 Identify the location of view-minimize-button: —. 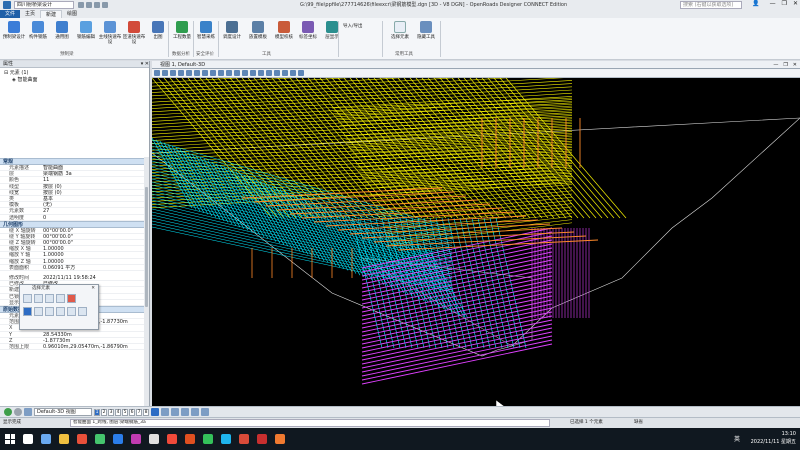
(775, 65).